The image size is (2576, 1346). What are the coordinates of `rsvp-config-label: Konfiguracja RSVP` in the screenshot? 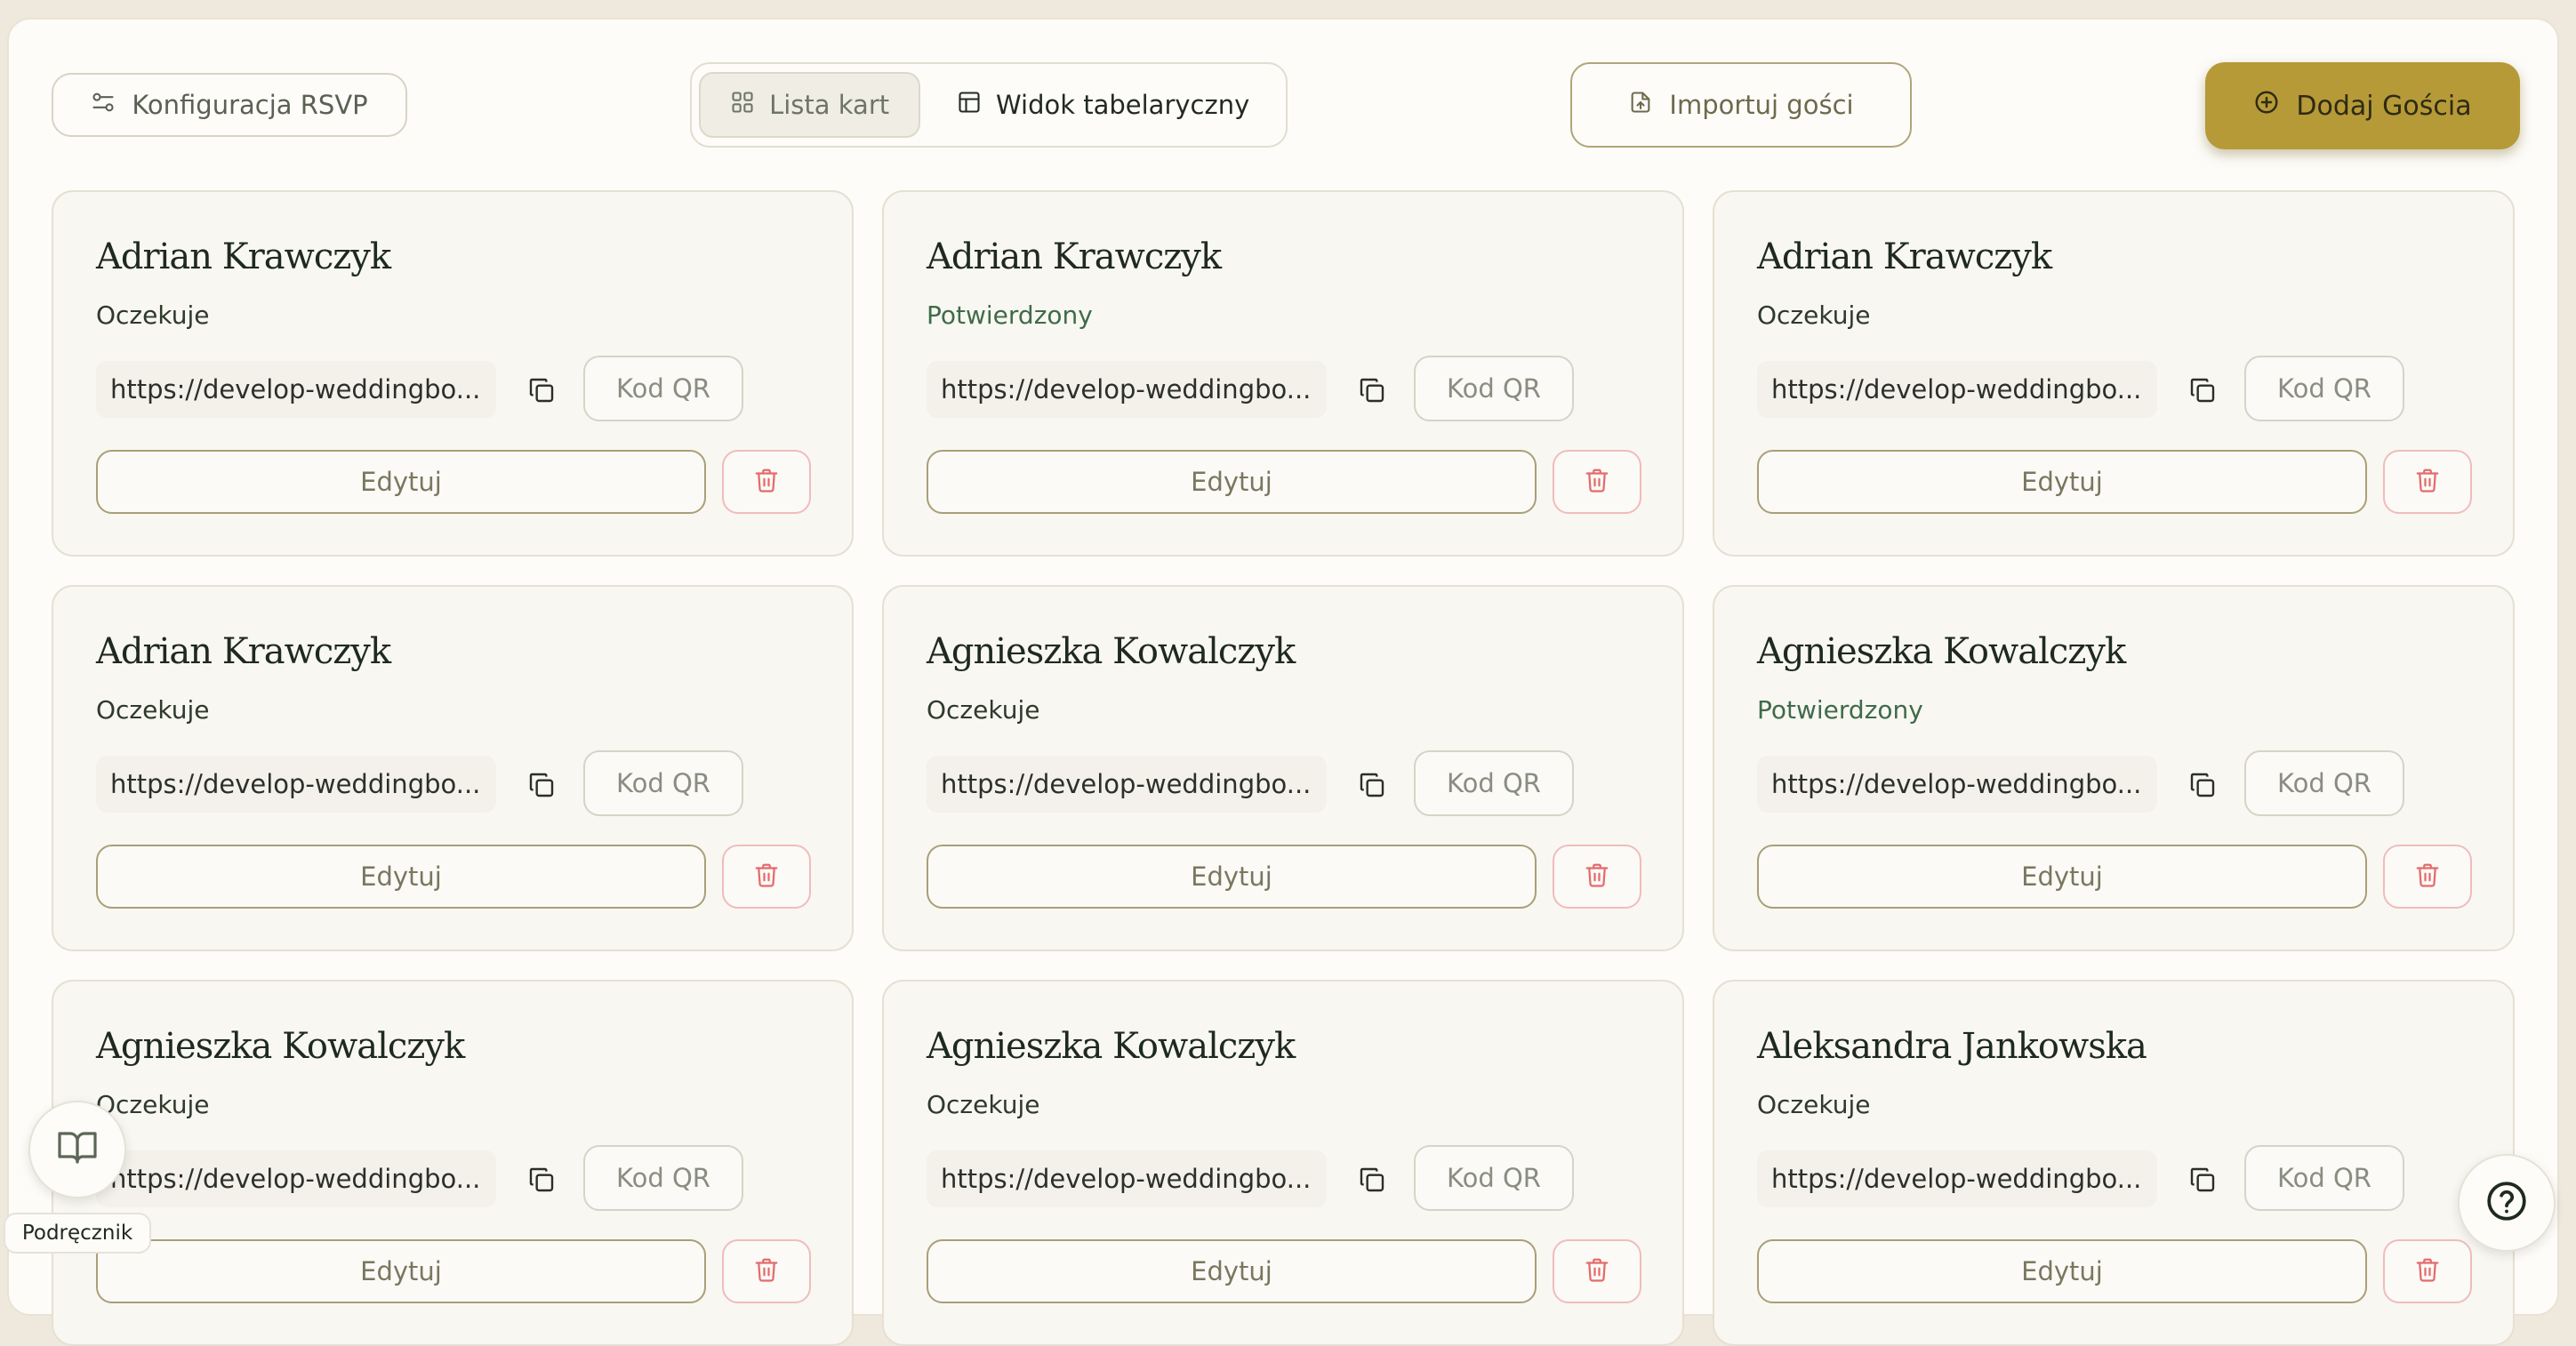 It's located at (250, 105).